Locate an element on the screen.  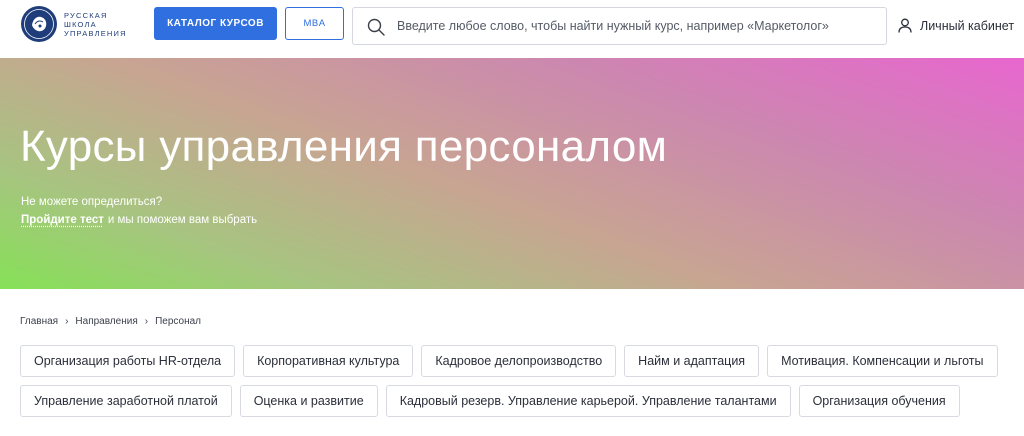
logo: РУССКАЯ ШКОЛА УПРАВЛЕНИЯ is located at coordinates (73, 24).